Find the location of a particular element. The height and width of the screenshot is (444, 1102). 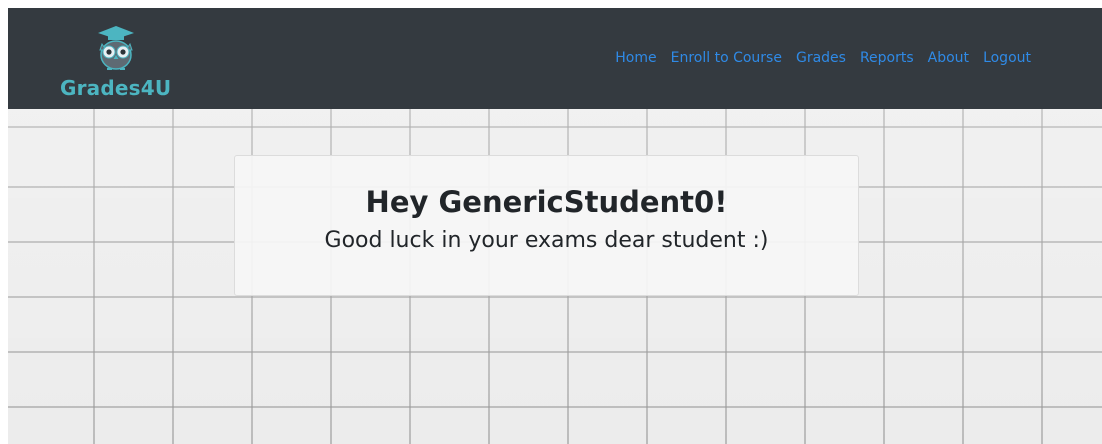

nav-link-grades: Grades is located at coordinates (821, 58).